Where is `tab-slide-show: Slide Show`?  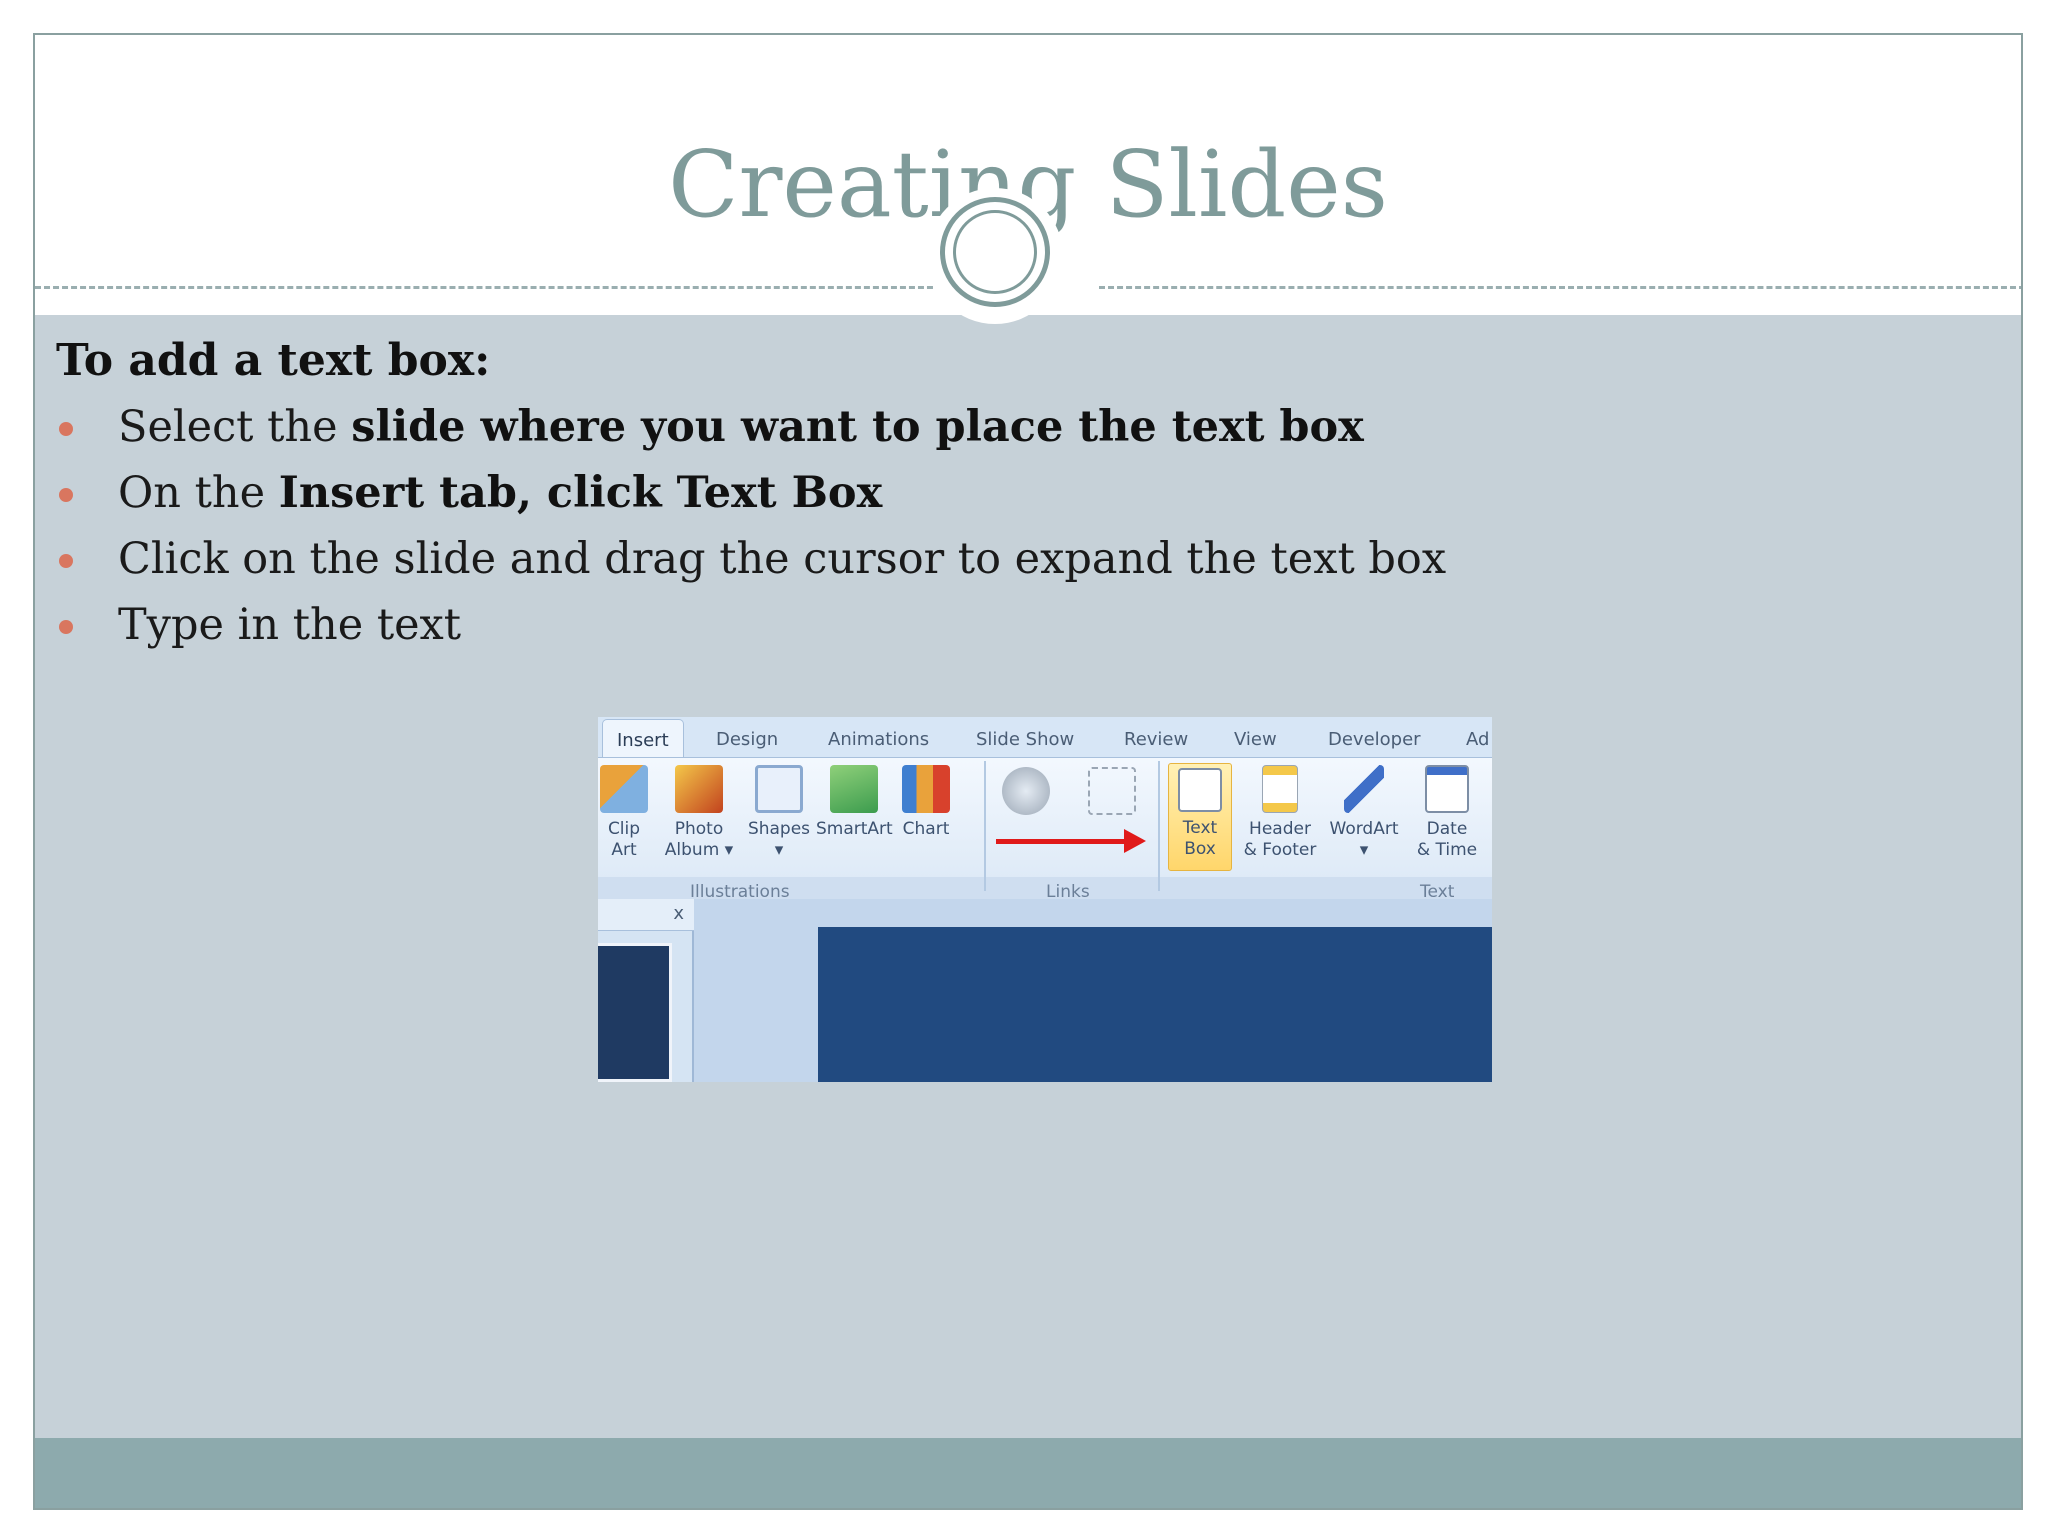
tab-slide-show: Slide Show is located at coordinates (1025, 739).